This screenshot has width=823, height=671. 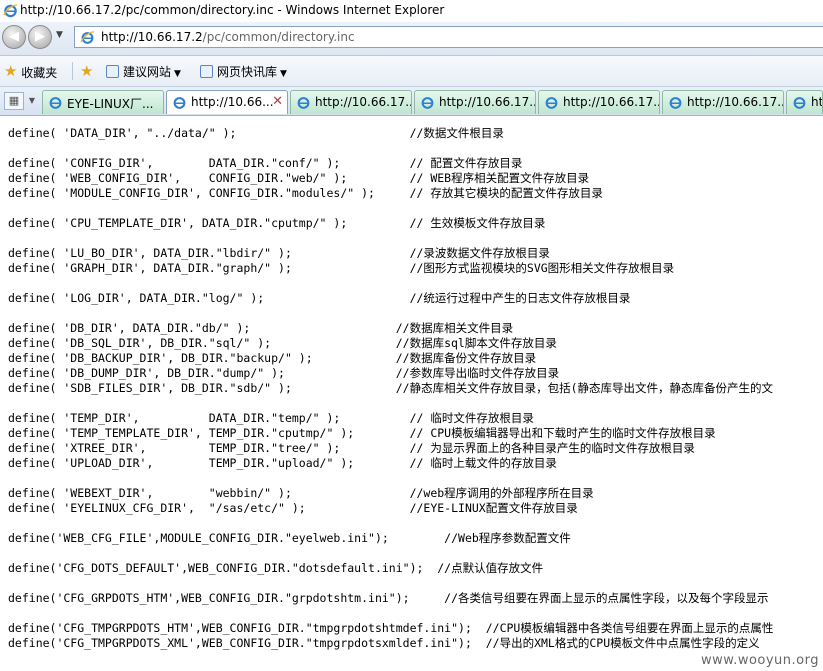 What do you see at coordinates (87, 37) in the screenshot?
I see `page-icon` at bounding box center [87, 37].